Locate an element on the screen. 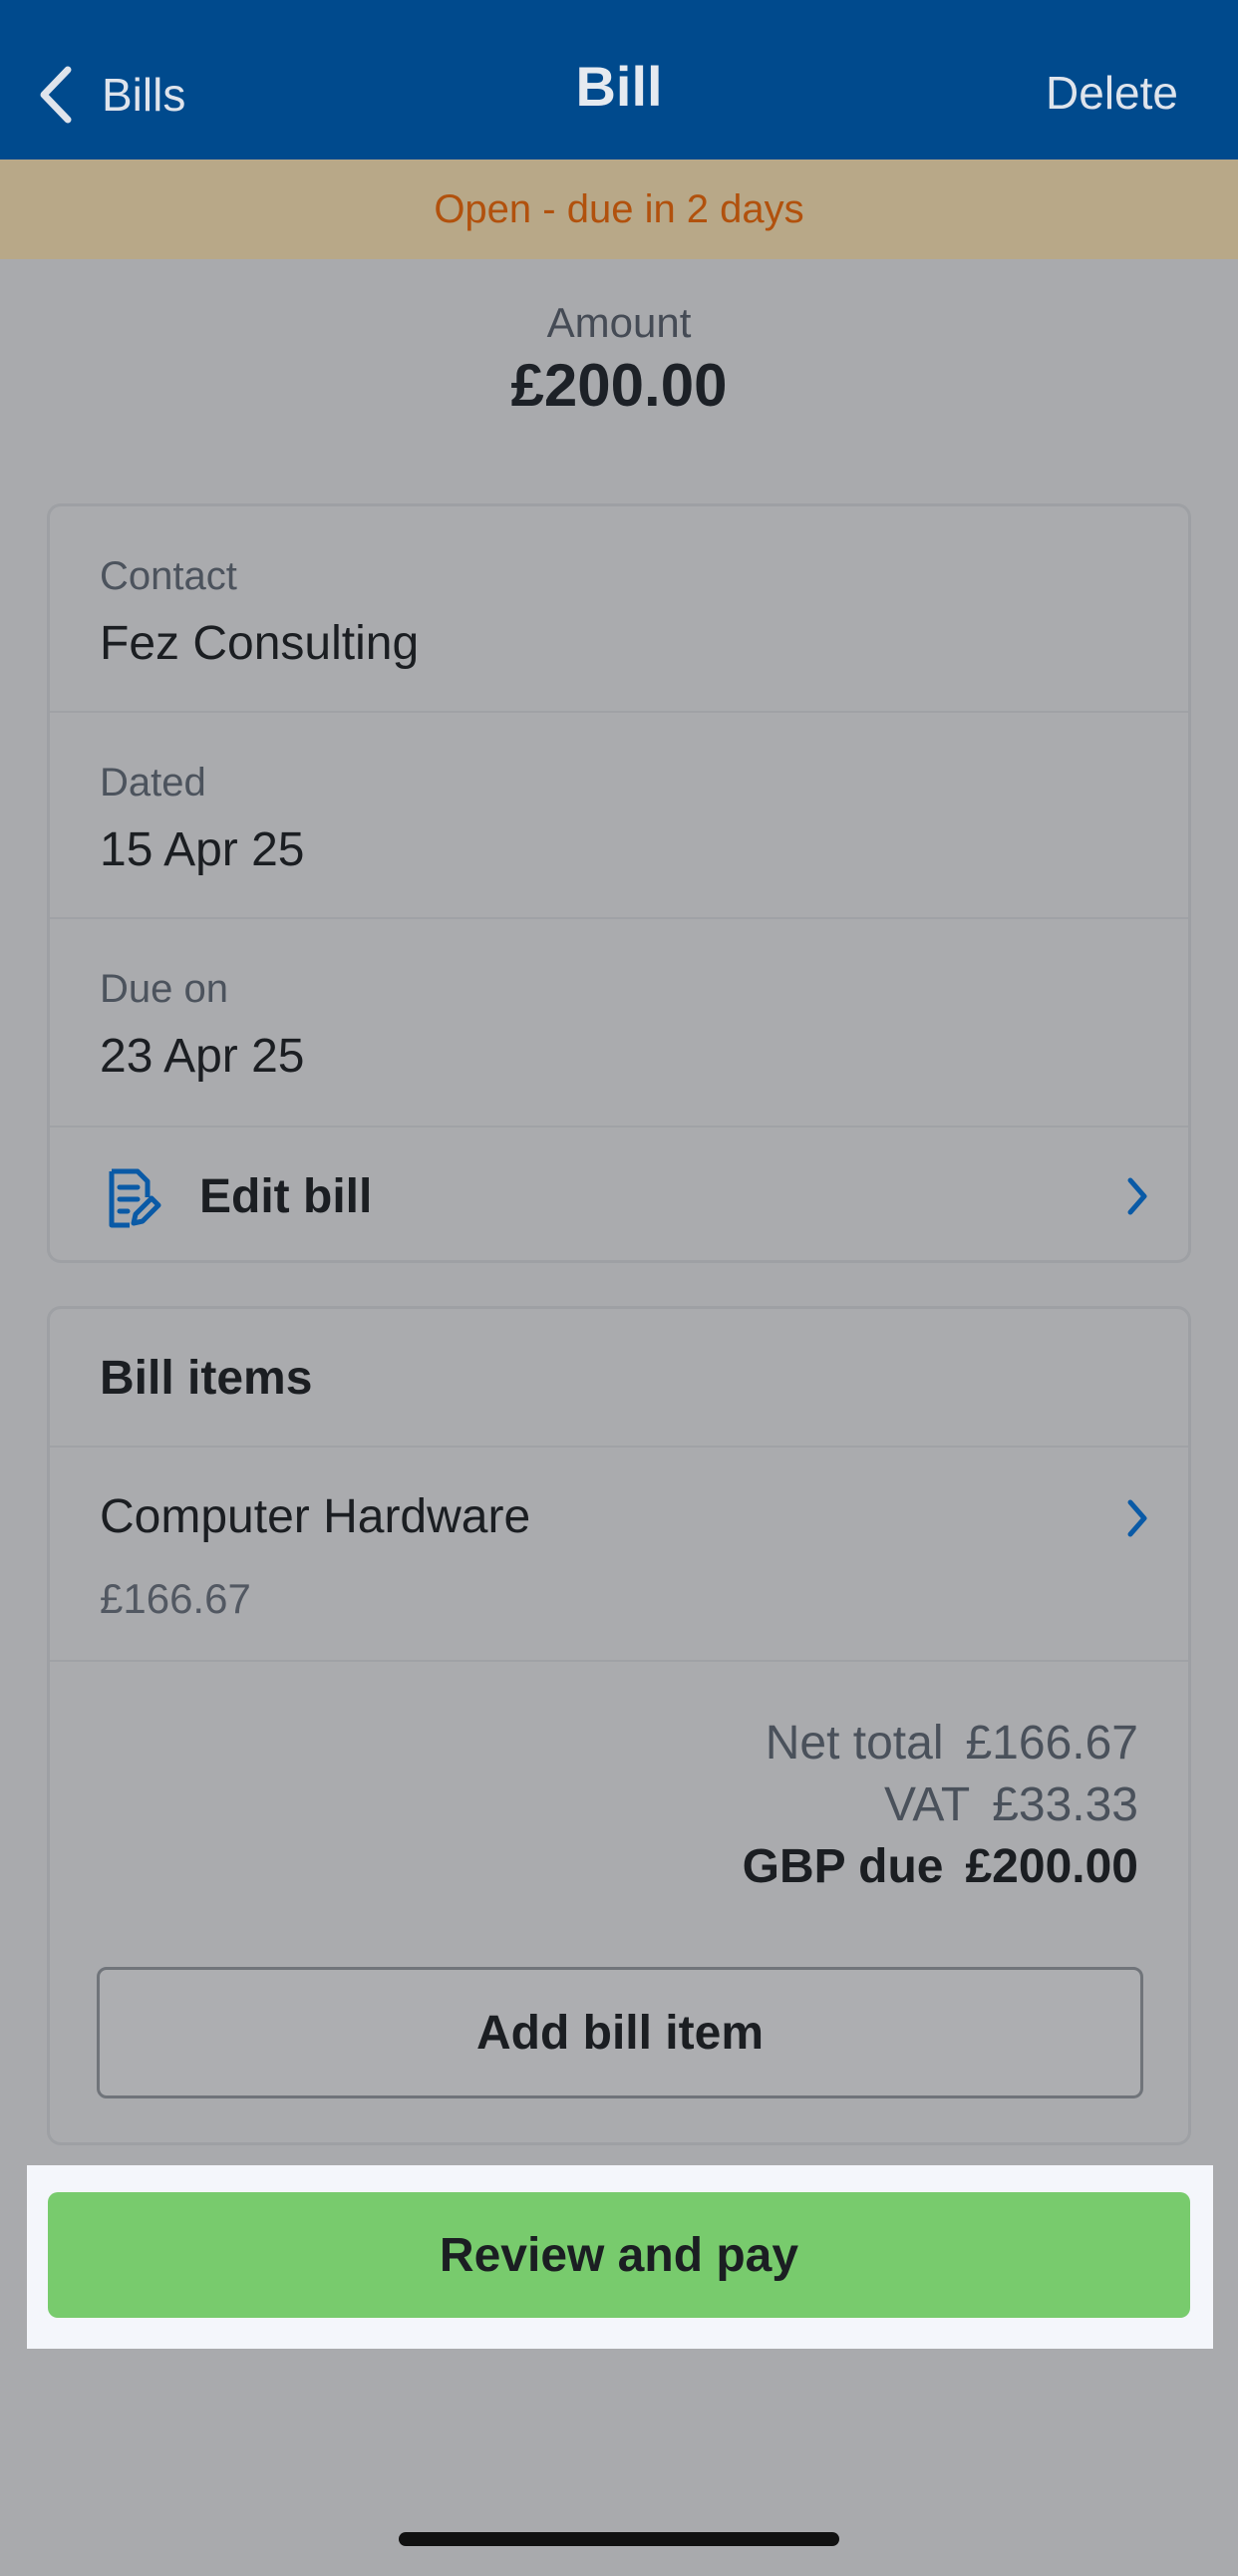  status-banner: Open - due in 2 days is located at coordinates (619, 209).